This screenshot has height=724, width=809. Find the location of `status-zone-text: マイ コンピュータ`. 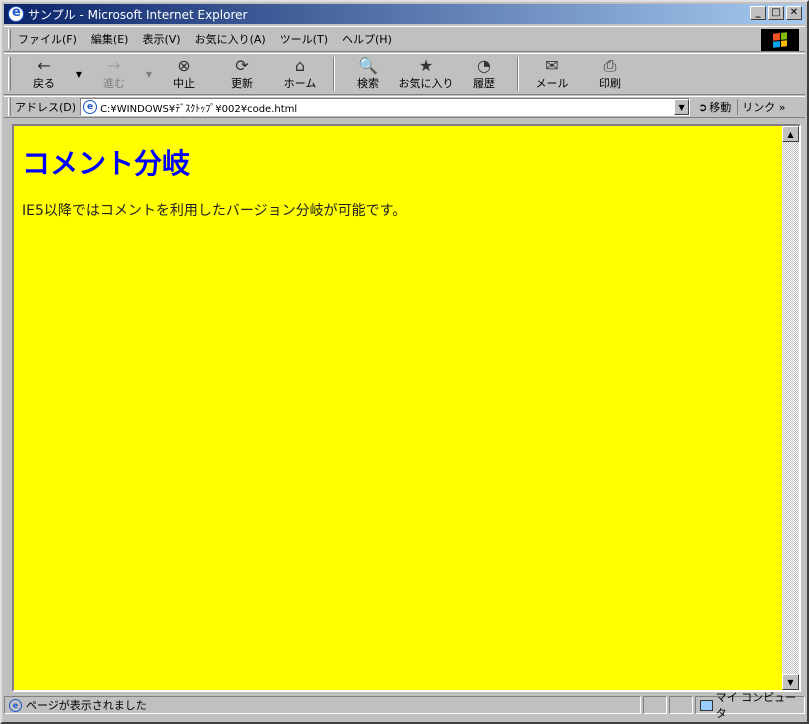

status-zone-text: マイ コンピュータ is located at coordinates (756, 705).